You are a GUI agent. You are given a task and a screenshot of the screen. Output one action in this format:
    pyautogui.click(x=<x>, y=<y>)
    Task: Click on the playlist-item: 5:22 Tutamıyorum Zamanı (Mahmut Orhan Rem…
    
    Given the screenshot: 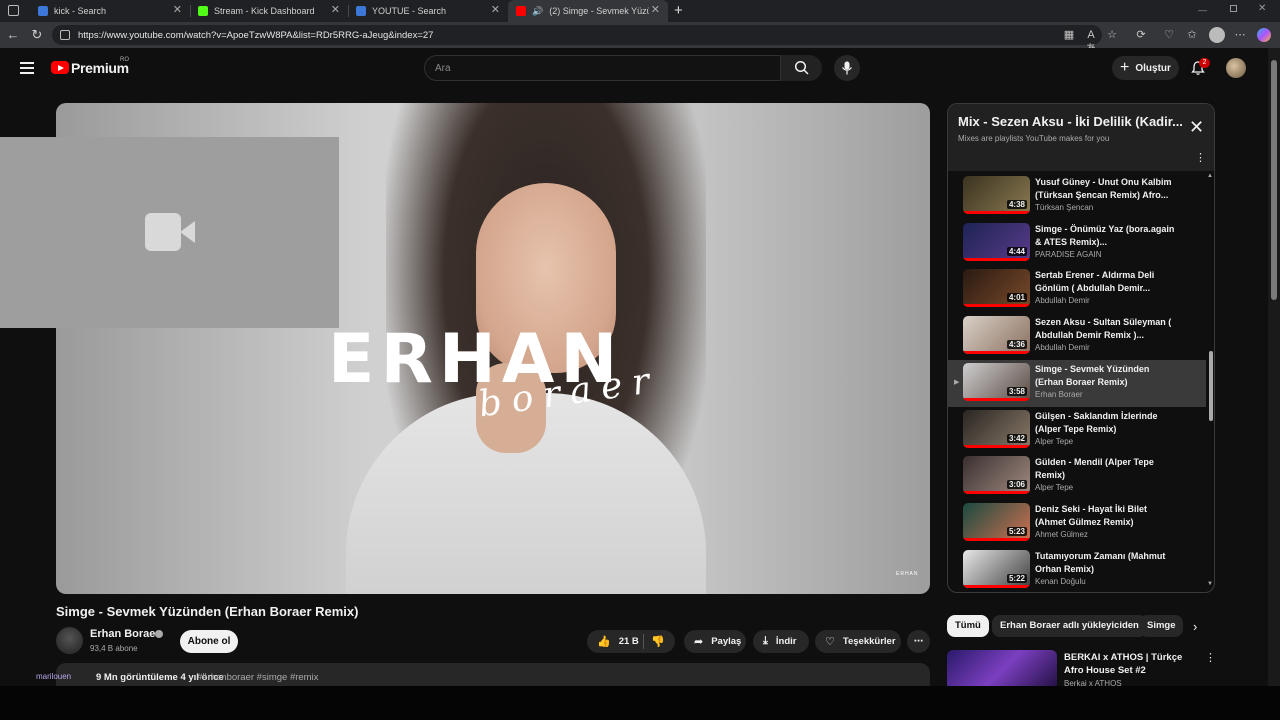 What is the action you would take?
    pyautogui.click(x=1077, y=569)
    